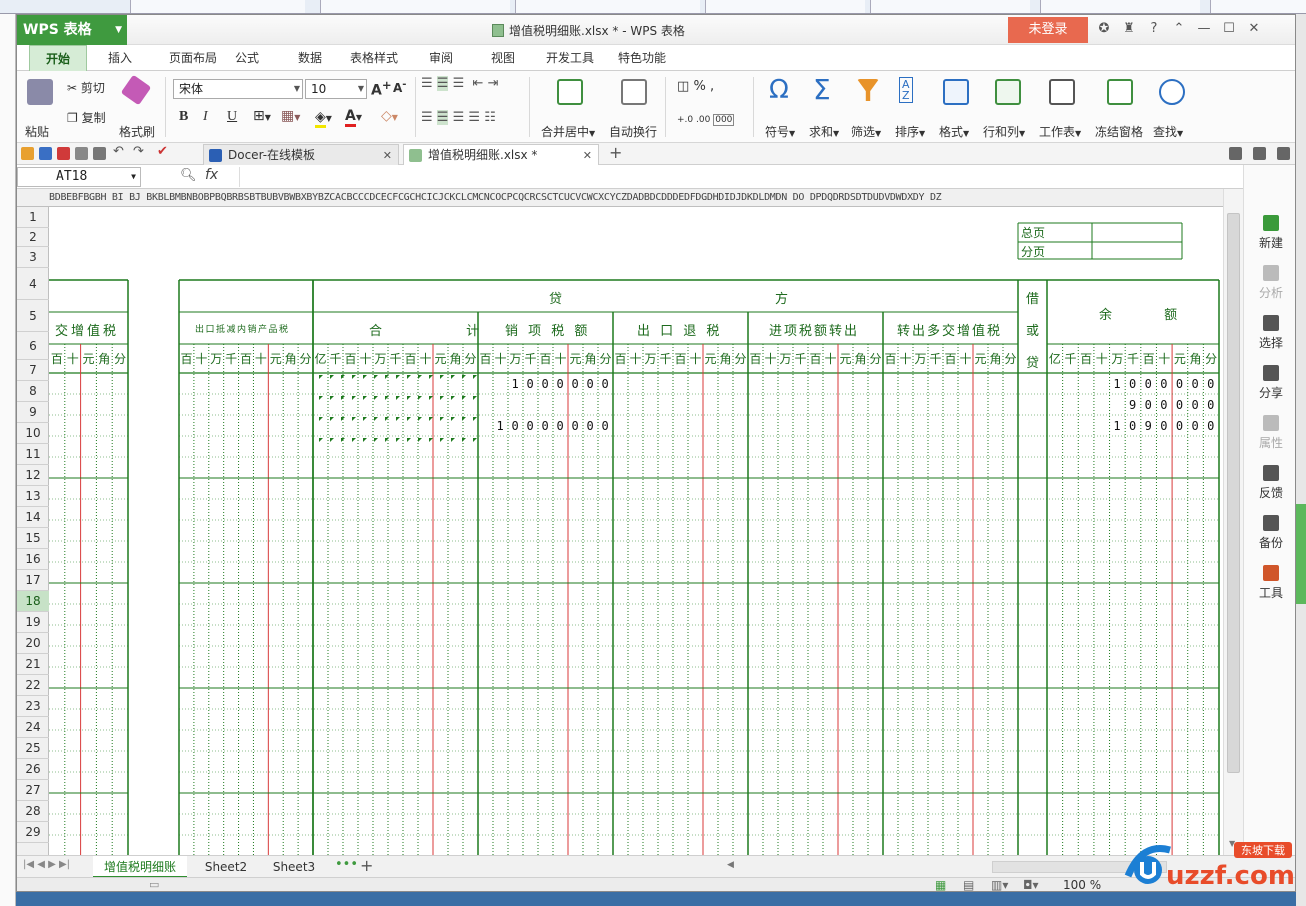 The image size is (1306, 906). What do you see at coordinates (27, 153) in the screenshot?
I see `open-icon` at bounding box center [27, 153].